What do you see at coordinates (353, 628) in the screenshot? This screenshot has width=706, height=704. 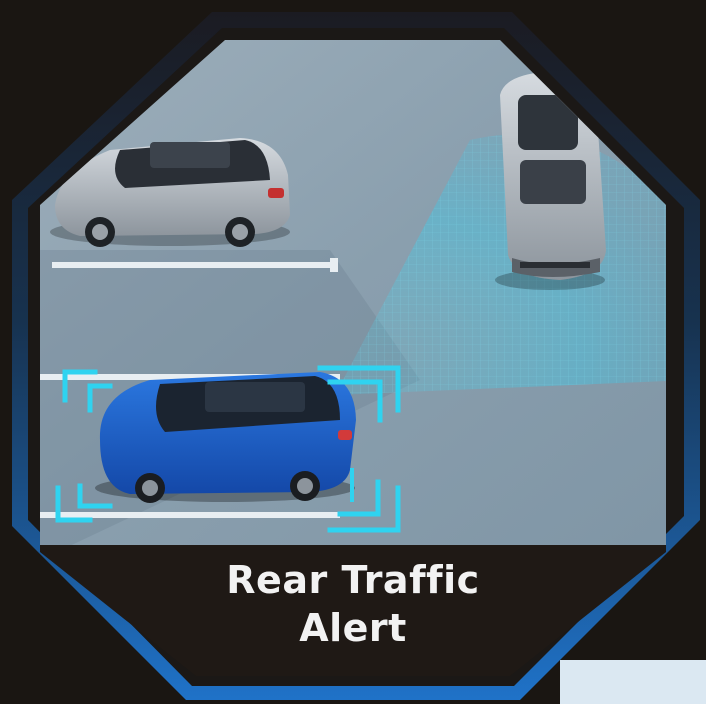 I see `caption-line-2: Alert` at bounding box center [353, 628].